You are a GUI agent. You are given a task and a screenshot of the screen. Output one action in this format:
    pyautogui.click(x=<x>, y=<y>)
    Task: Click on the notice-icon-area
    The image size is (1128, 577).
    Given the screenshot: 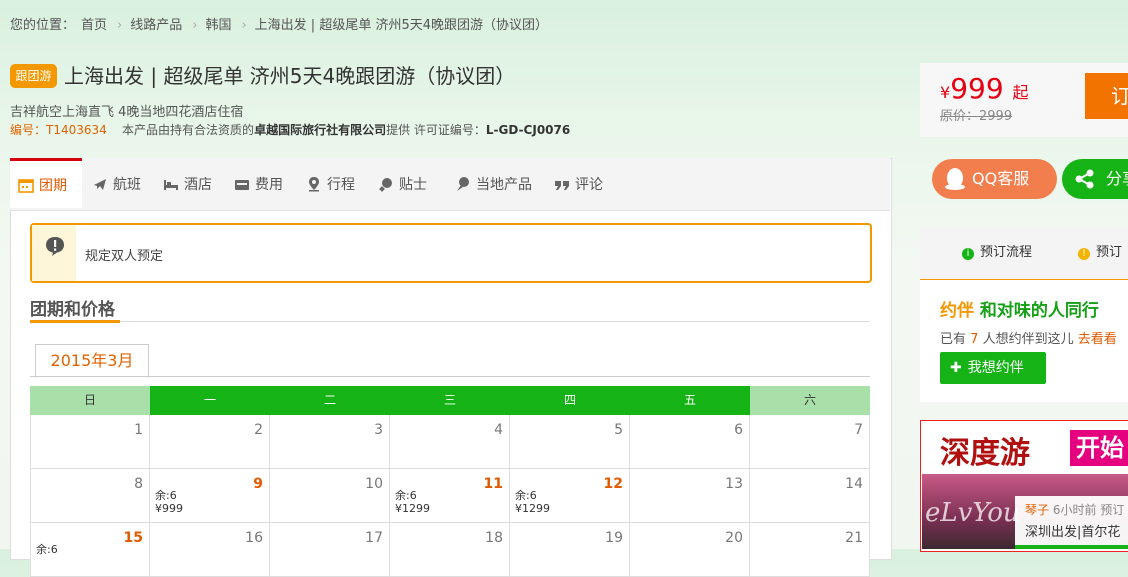 What is the action you would take?
    pyautogui.click(x=54, y=253)
    